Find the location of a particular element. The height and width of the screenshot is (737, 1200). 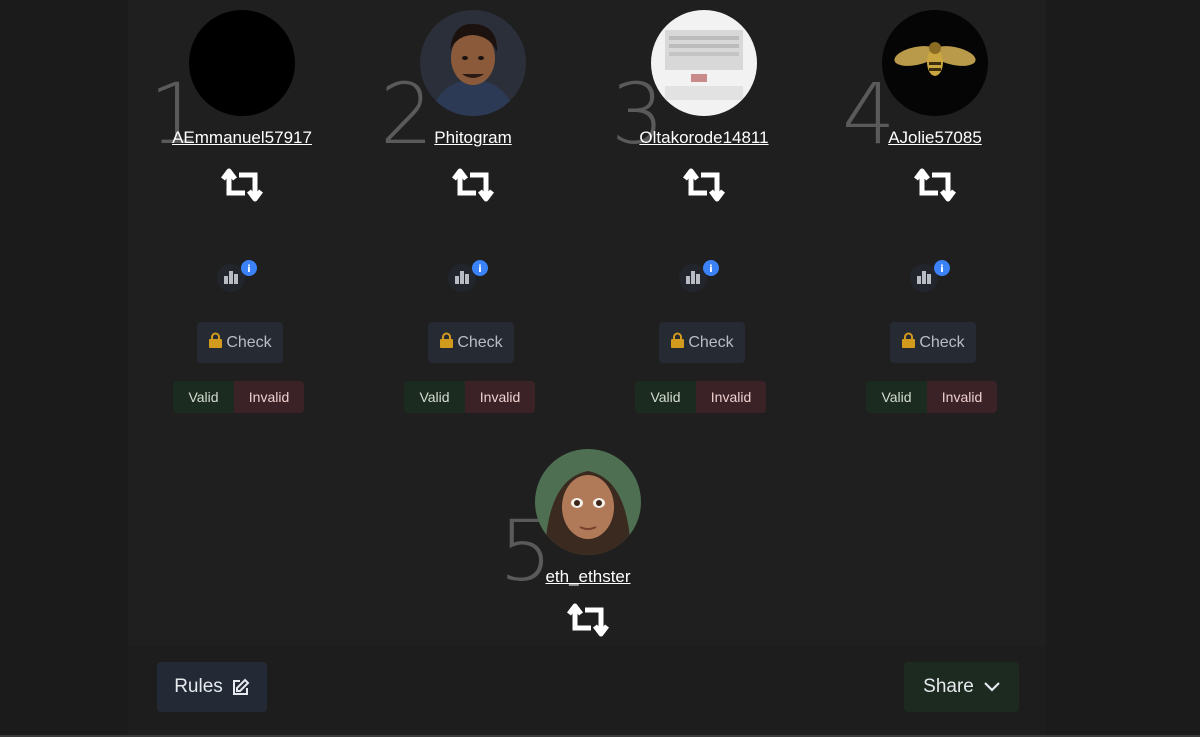

player-card-2: 2 Phitogram i Check Valid Invalid is located at coordinates (473, 215).